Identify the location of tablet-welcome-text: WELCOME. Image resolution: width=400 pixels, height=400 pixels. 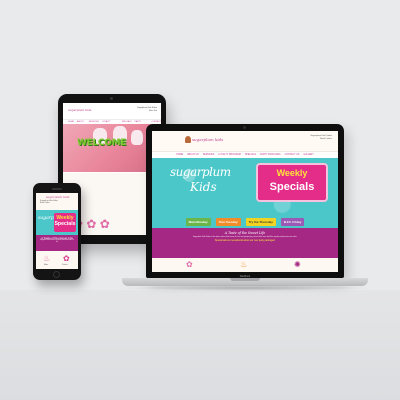
(102, 143).